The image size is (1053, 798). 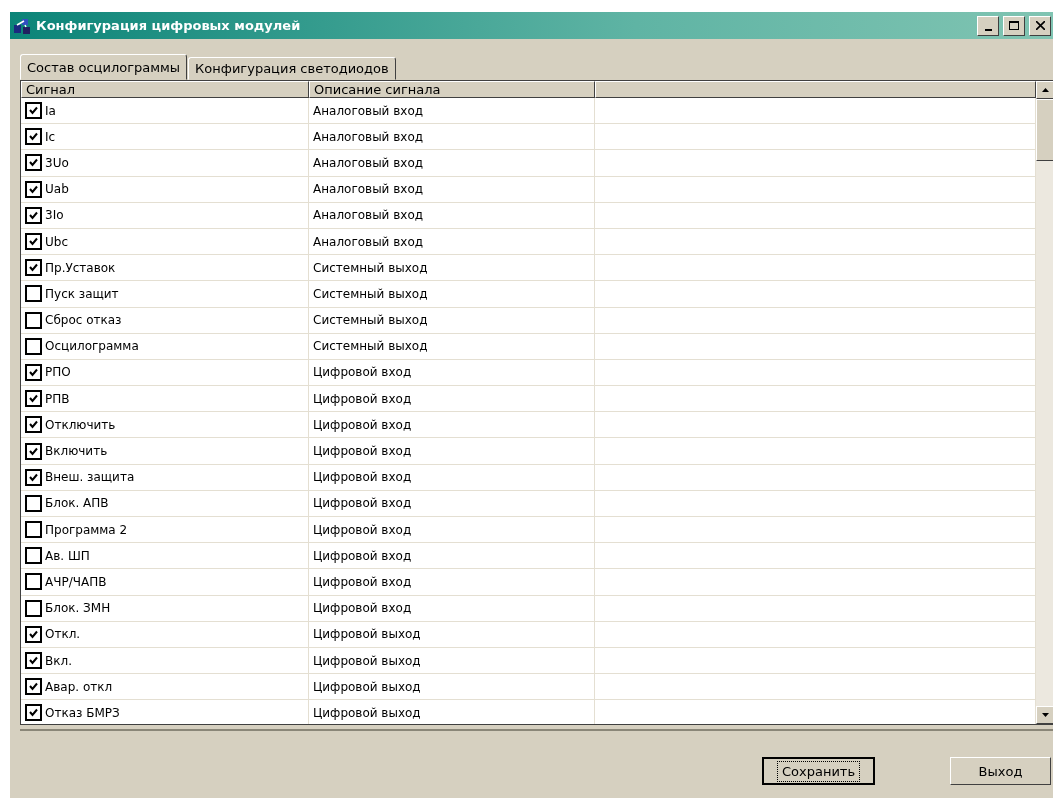 What do you see at coordinates (1044, 130) in the screenshot?
I see `scroll-thumb` at bounding box center [1044, 130].